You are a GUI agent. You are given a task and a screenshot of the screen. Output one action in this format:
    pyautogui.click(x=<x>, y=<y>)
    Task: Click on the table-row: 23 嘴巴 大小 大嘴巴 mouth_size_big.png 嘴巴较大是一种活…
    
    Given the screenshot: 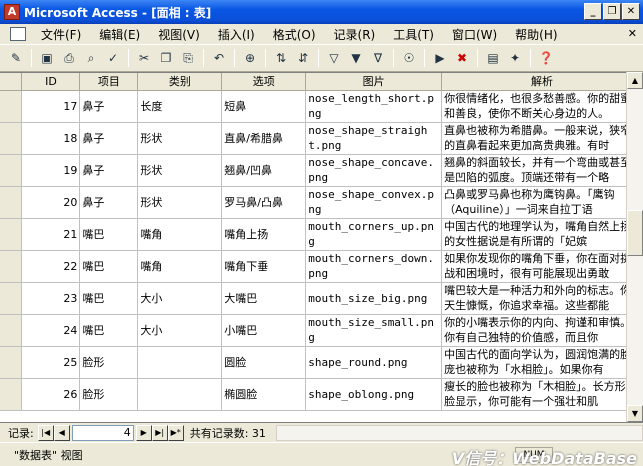 What is the action you would take?
    pyautogui.click(x=321, y=298)
    